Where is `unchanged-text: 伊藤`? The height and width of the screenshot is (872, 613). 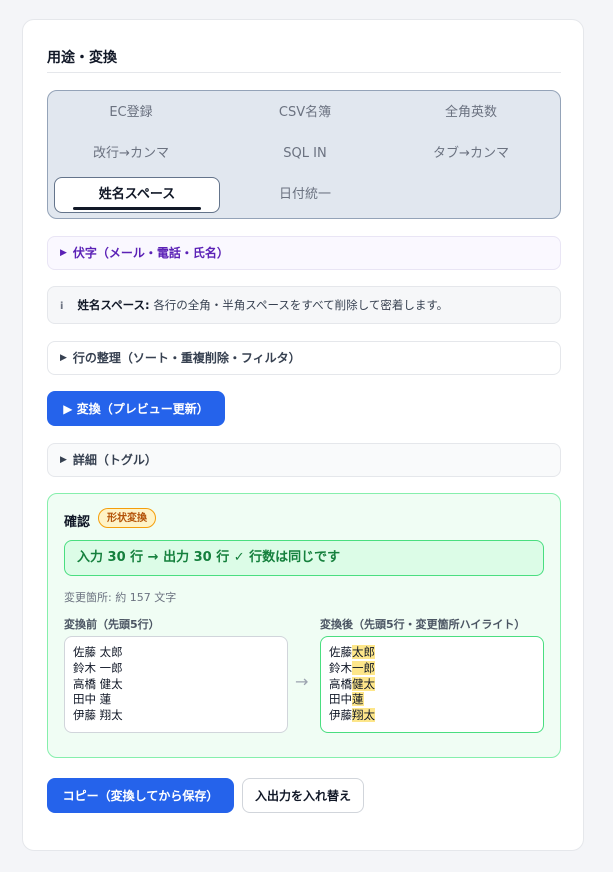 unchanged-text: 伊藤 is located at coordinates (340, 715).